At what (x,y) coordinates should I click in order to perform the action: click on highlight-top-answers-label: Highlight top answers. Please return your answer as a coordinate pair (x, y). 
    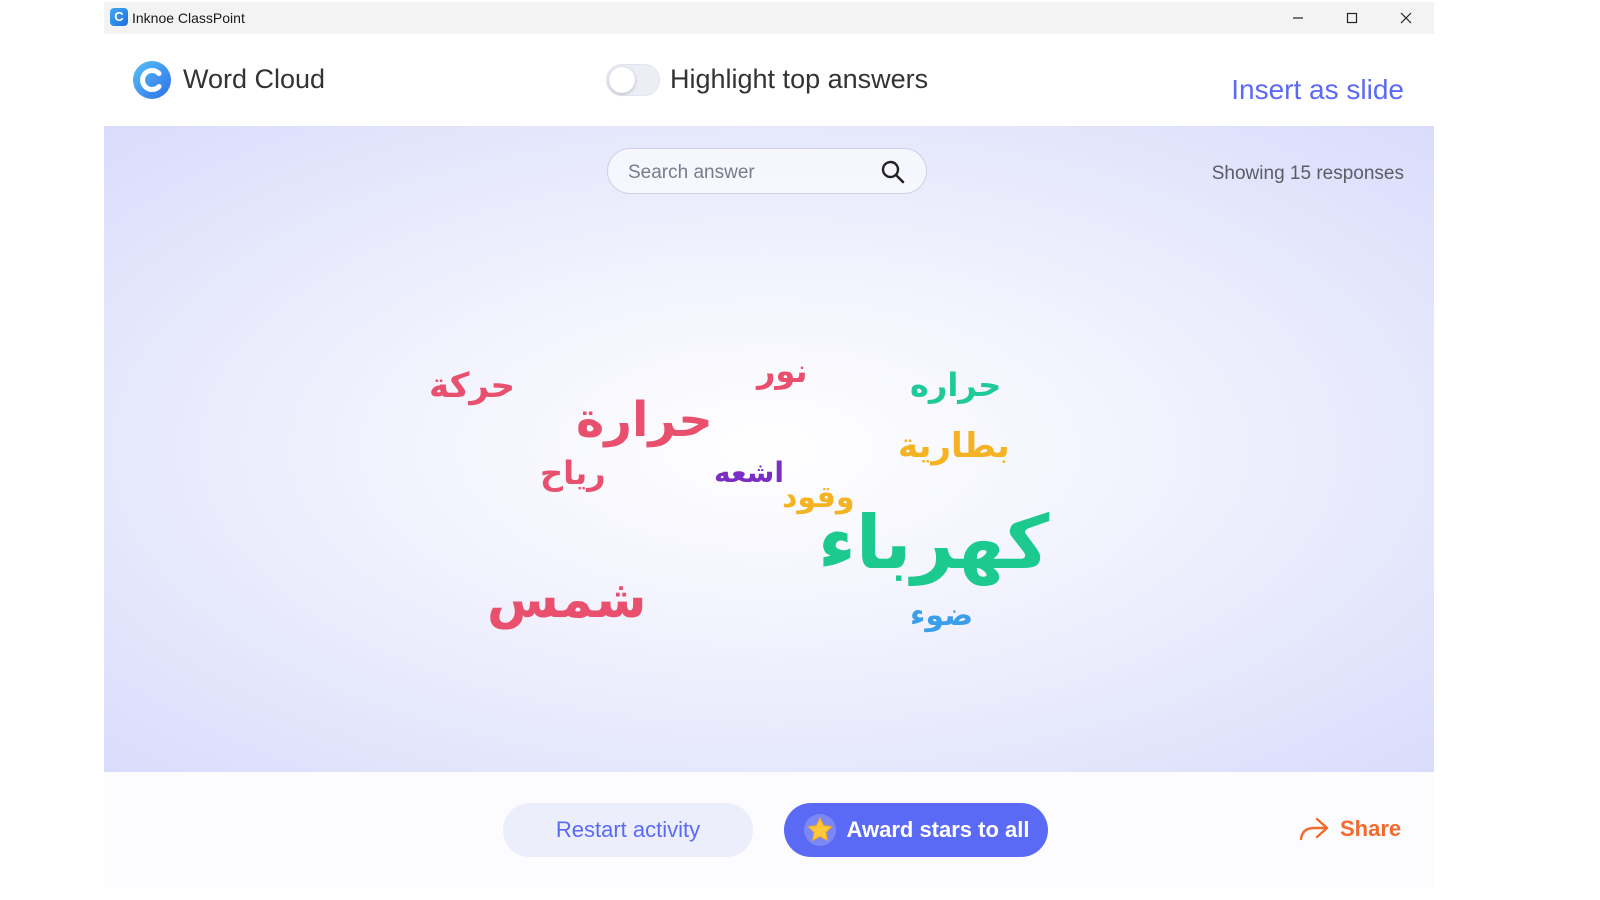
    Looking at the image, I should click on (799, 79).